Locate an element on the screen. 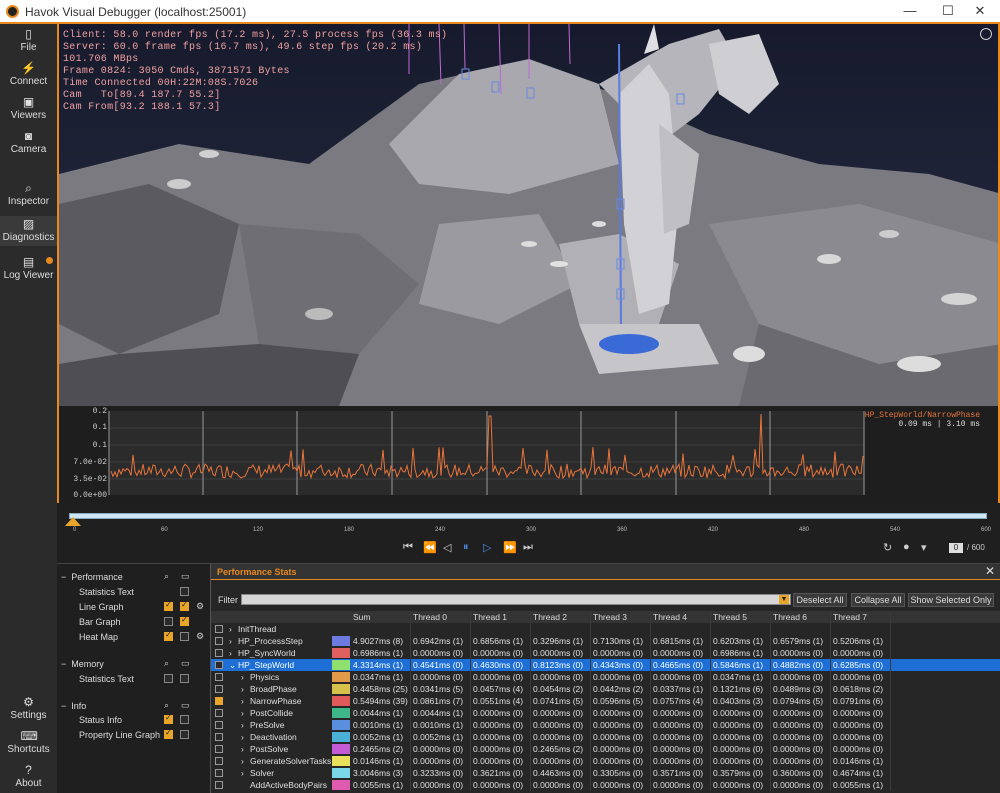 The height and width of the screenshot is (793, 1000). timeline-track is located at coordinates (528, 516).